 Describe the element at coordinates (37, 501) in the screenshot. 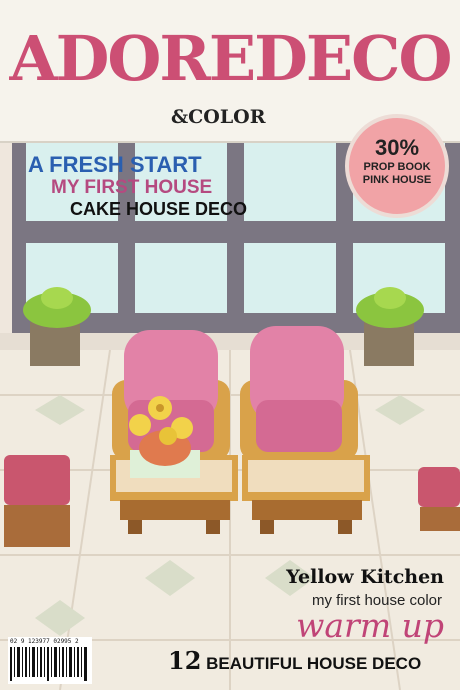

I see `left-ottoman` at that location.